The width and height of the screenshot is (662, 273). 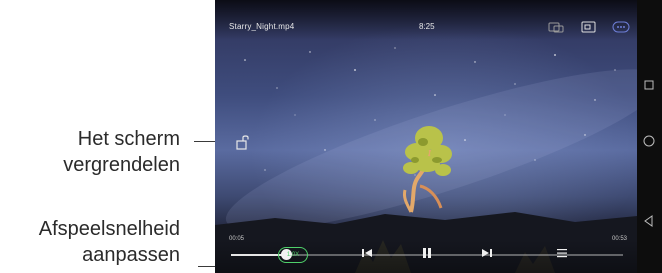 I want to click on lock-callout-line1: Het scherm, so click(x=128, y=139).